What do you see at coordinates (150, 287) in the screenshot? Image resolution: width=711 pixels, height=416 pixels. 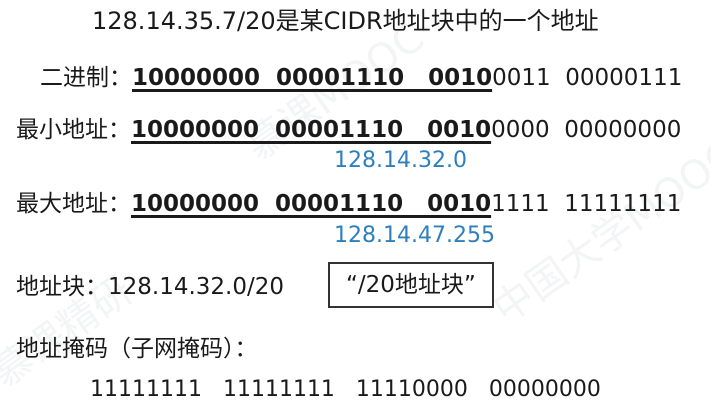 I see `address-block-label: 地址块：128.14.32.0/20` at bounding box center [150, 287].